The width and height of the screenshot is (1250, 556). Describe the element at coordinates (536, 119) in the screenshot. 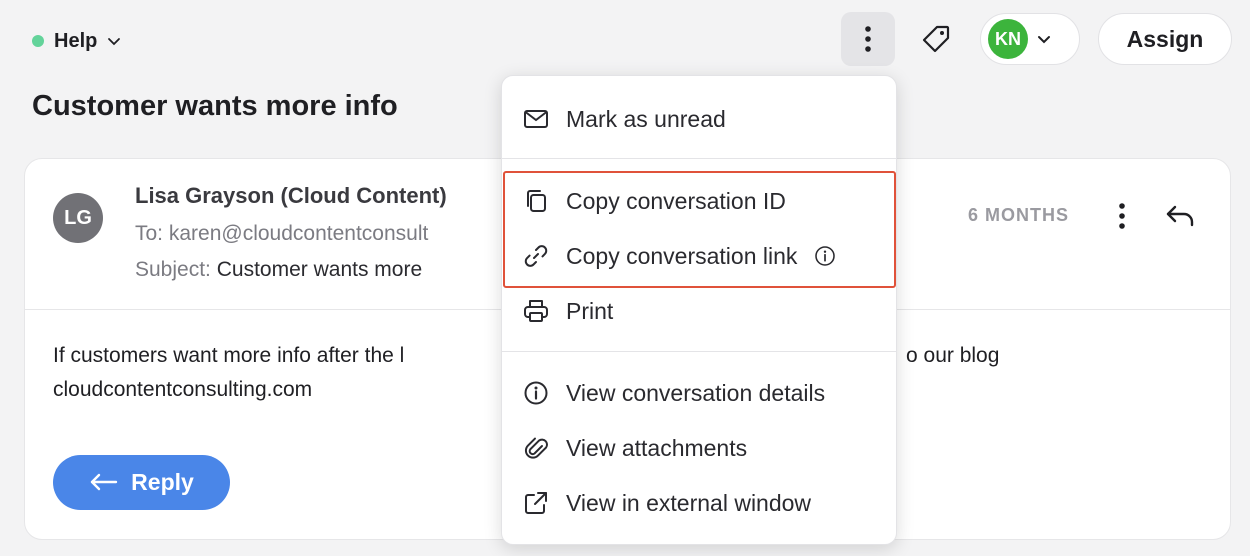

I see `envelope-icon` at that location.